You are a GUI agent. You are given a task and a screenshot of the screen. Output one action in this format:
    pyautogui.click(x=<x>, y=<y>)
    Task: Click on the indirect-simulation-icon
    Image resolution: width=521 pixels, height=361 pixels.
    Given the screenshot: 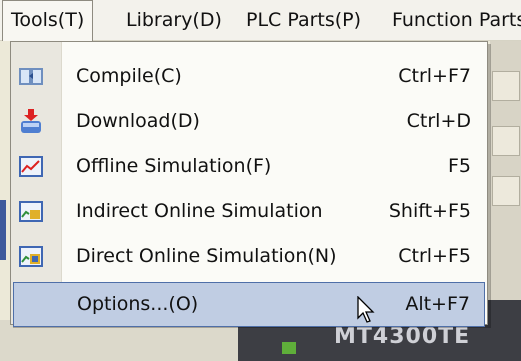 What is the action you would take?
    pyautogui.click(x=31, y=211)
    